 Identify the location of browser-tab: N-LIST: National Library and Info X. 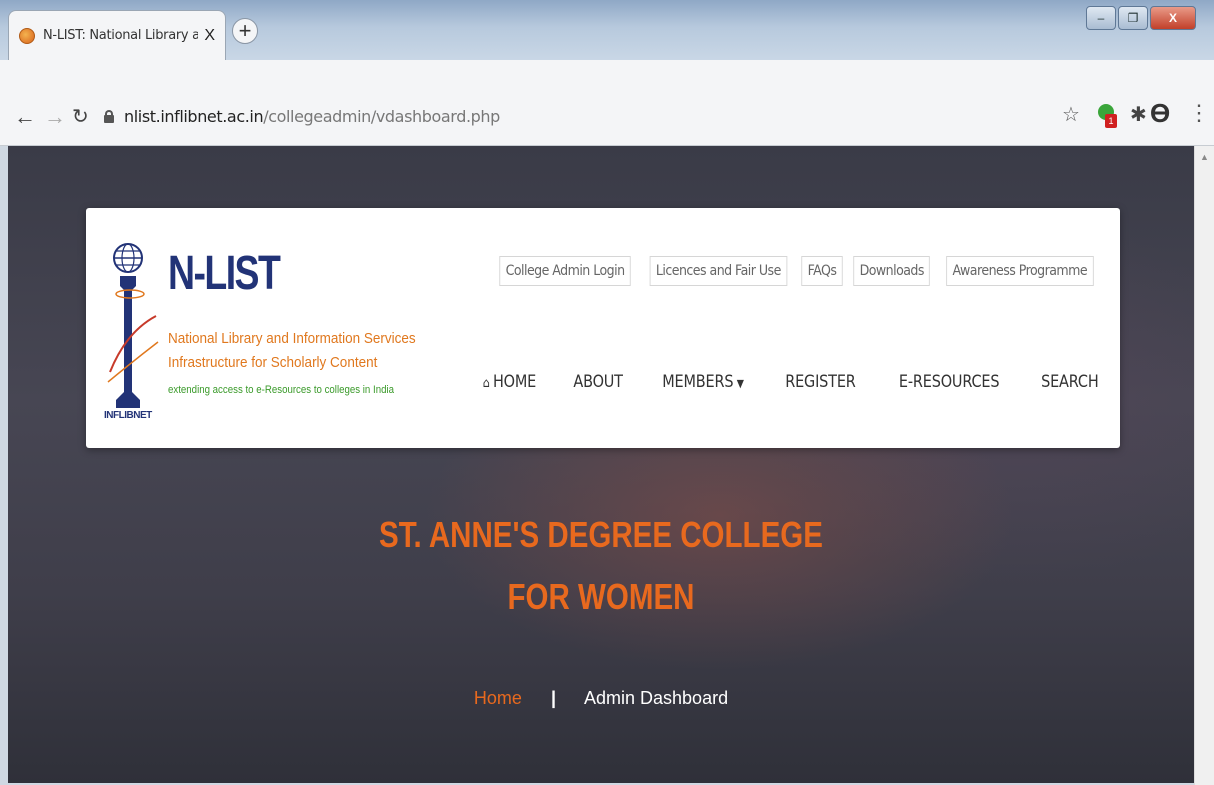
(117, 35).